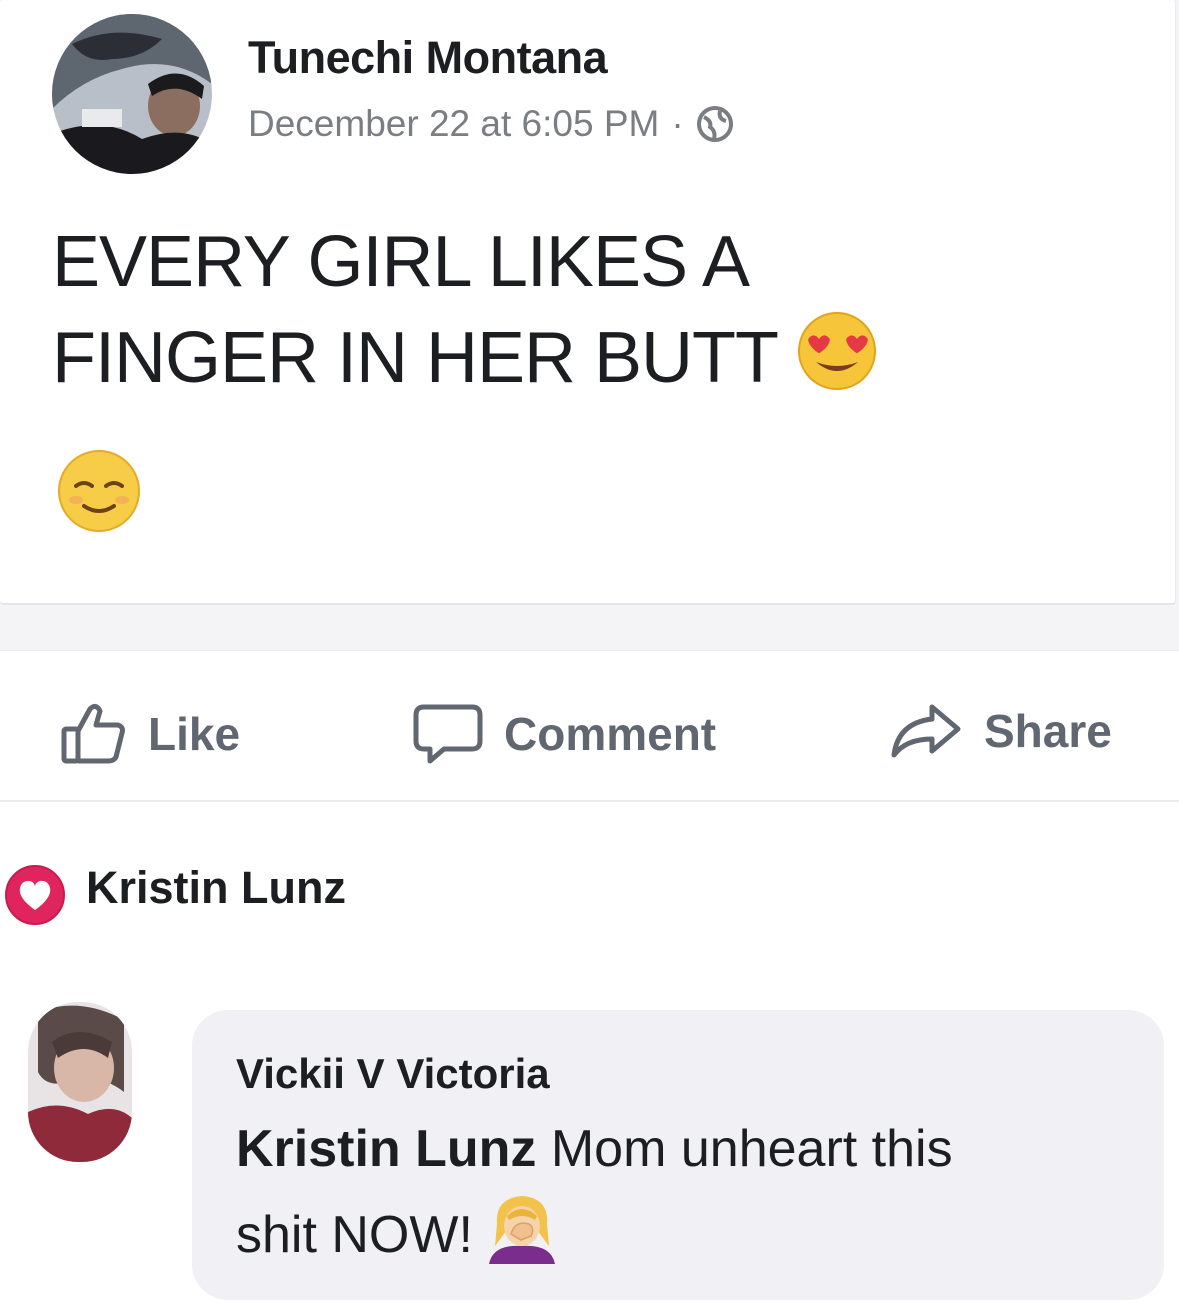  Describe the element at coordinates (393, 1074) in the screenshot. I see `commenter-name: Vickii V Victoria` at that location.